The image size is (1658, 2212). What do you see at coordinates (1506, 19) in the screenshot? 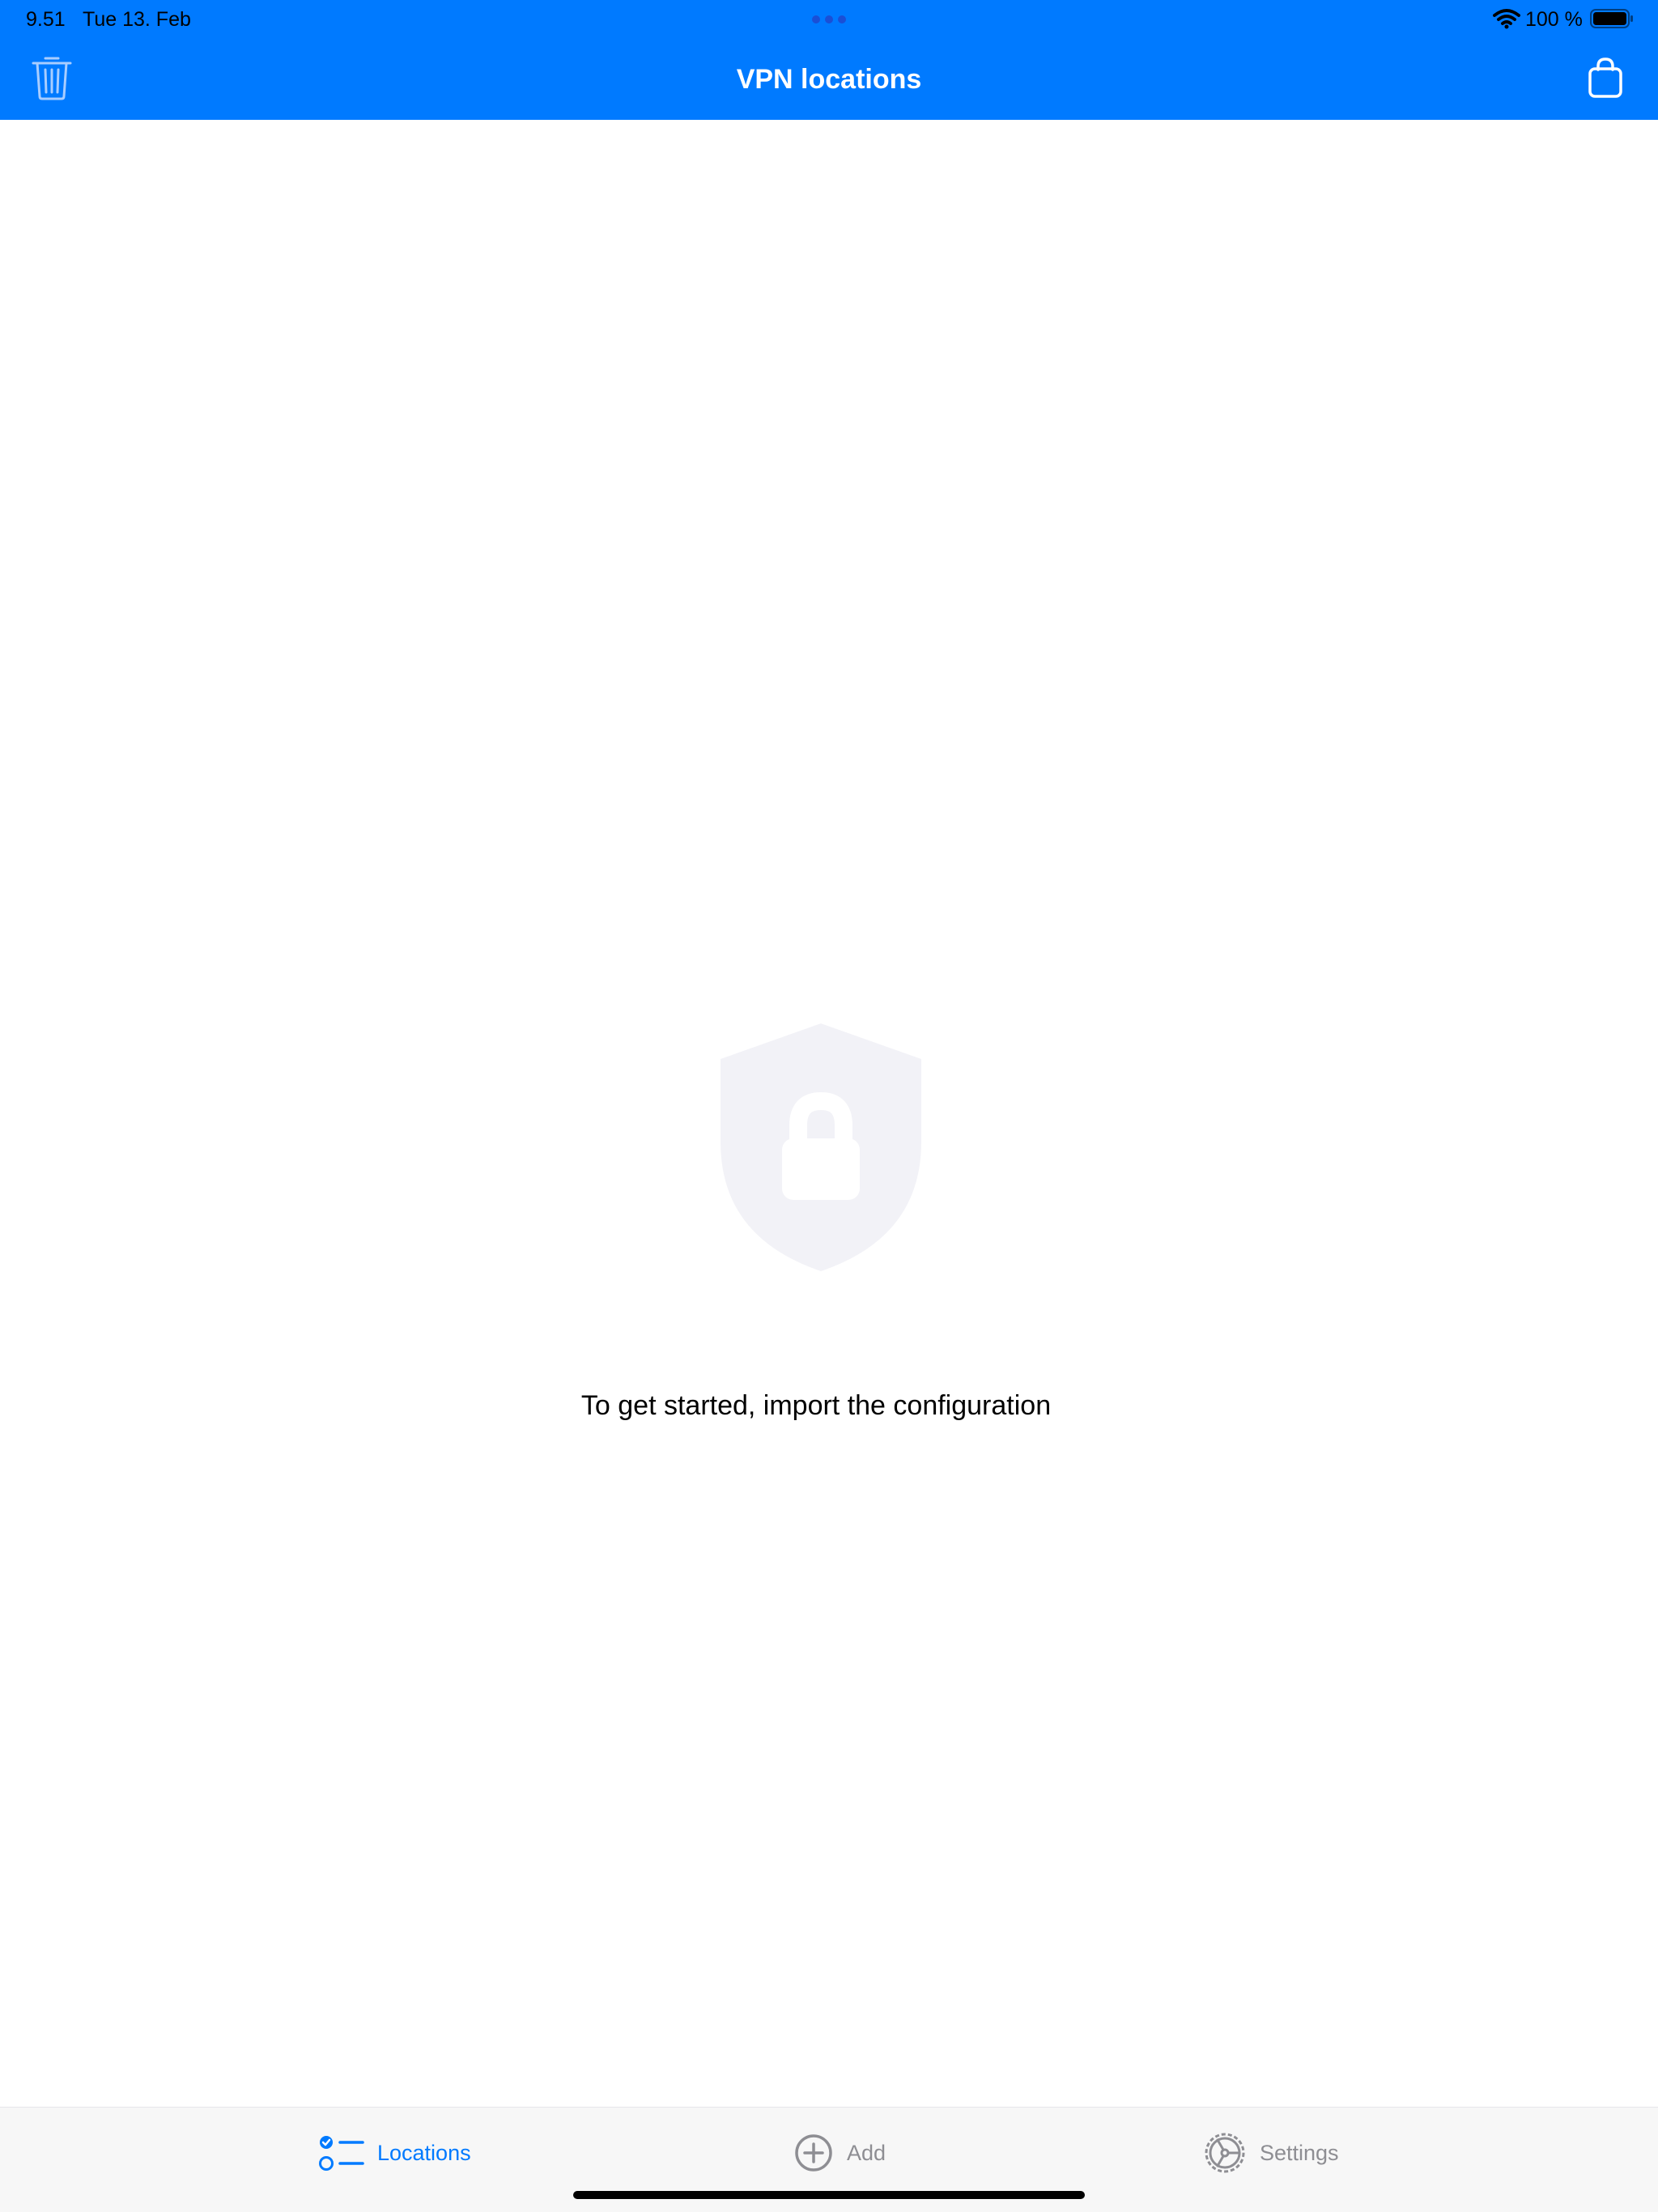
I see `wifi-icon` at bounding box center [1506, 19].